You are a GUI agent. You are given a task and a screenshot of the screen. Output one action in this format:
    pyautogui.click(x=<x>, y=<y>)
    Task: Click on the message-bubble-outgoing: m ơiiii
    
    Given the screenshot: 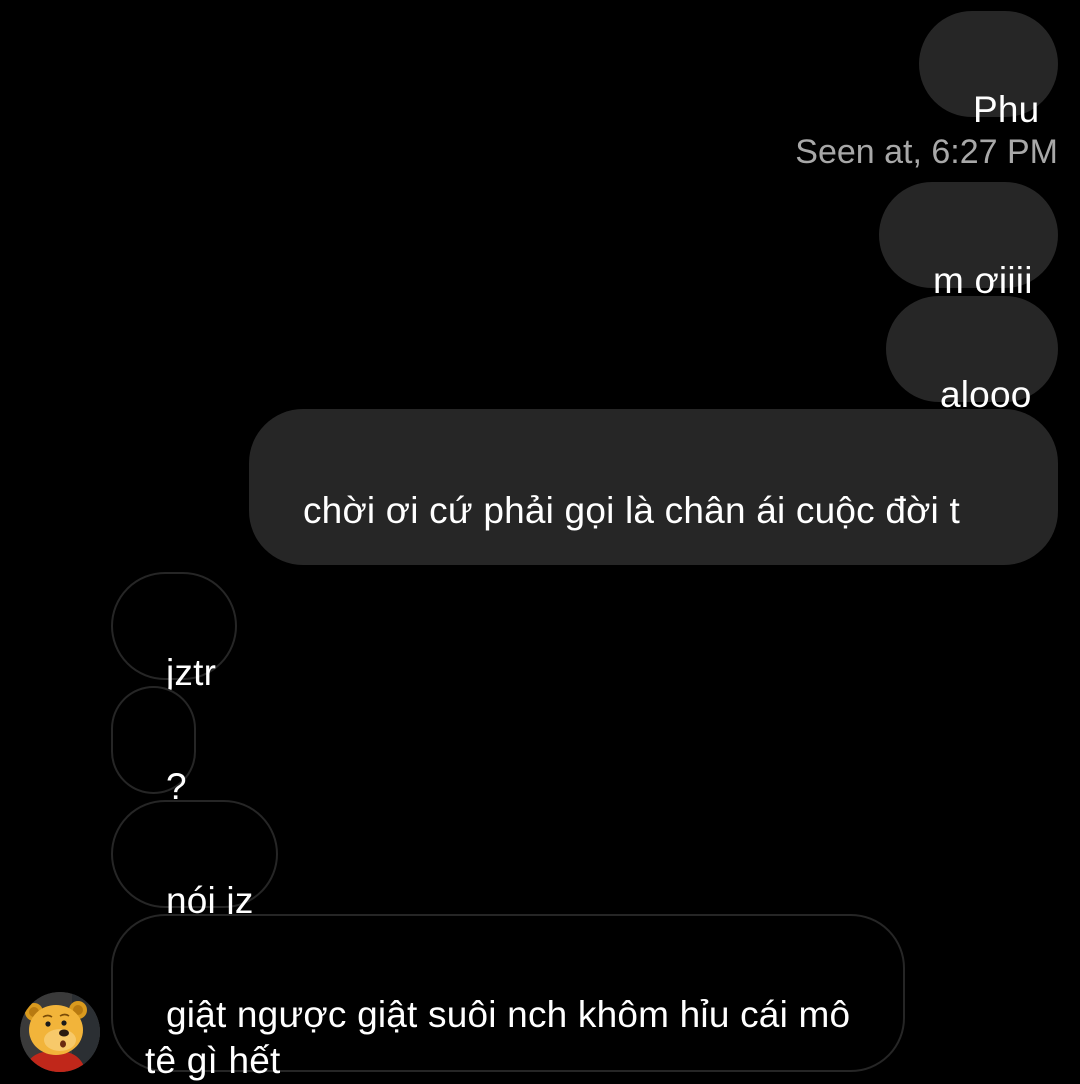 What is the action you would take?
    pyautogui.click(x=968, y=241)
    